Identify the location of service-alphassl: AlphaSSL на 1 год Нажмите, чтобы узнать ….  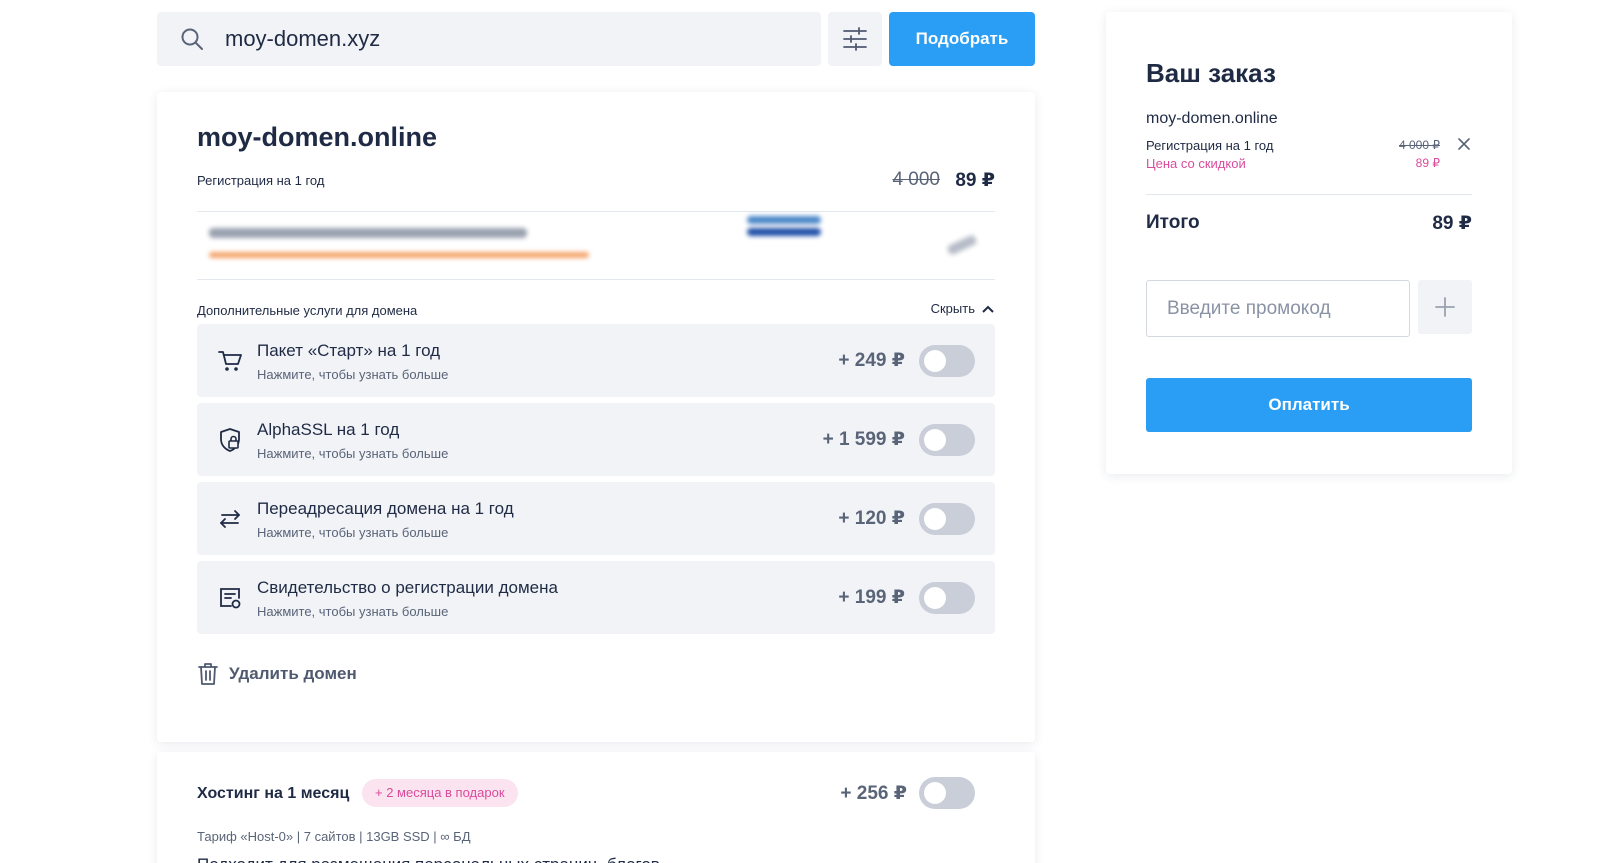
(596, 439).